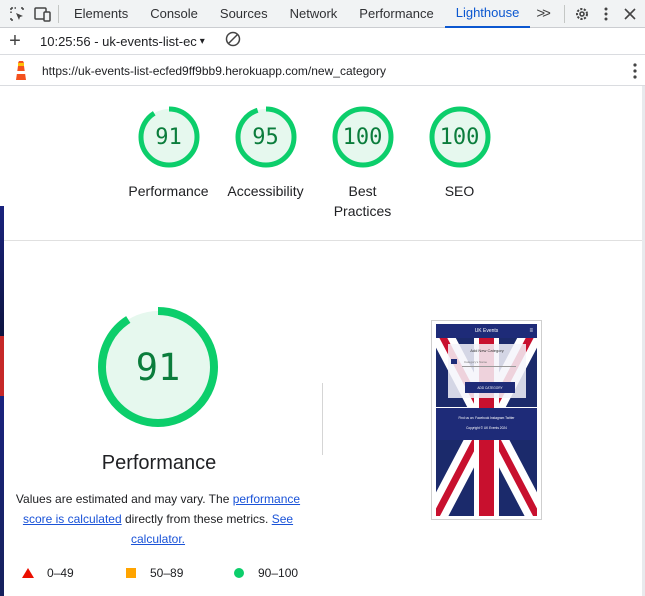  I want to click on more-tabs-button: >>, so click(542, 13).